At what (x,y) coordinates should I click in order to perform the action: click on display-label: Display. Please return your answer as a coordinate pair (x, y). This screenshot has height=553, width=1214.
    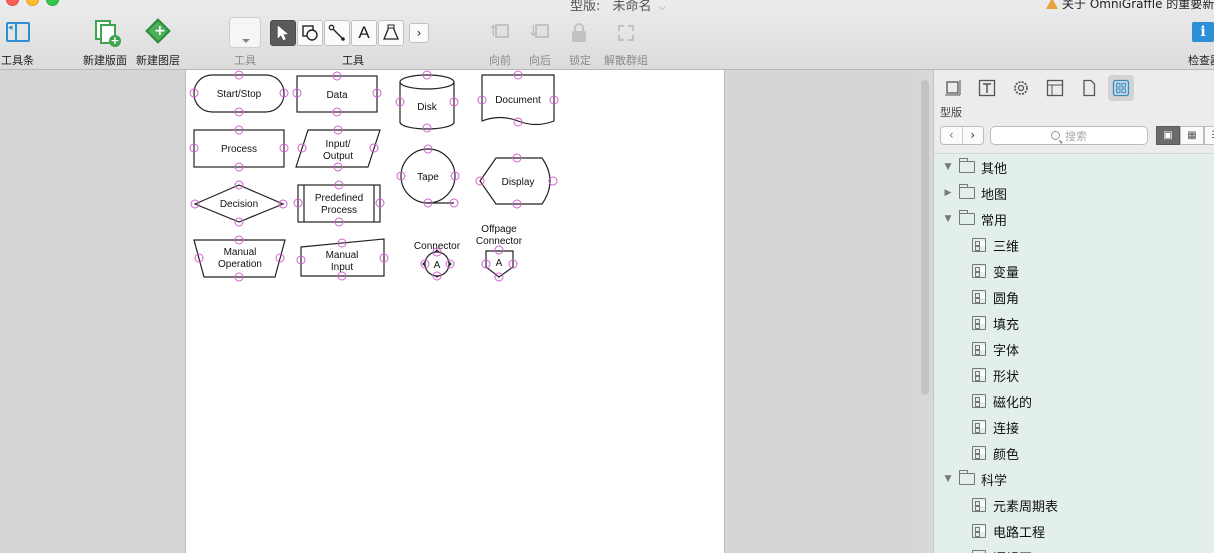
    Looking at the image, I should click on (518, 182).